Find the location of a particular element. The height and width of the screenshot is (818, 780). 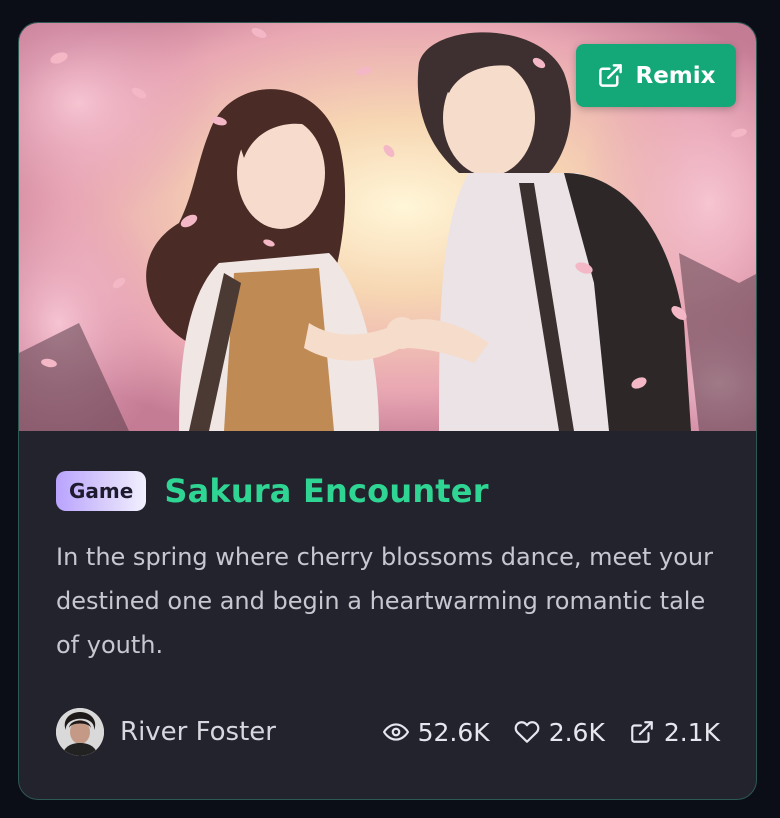

remixes-stat: 2.1K is located at coordinates (674, 732).